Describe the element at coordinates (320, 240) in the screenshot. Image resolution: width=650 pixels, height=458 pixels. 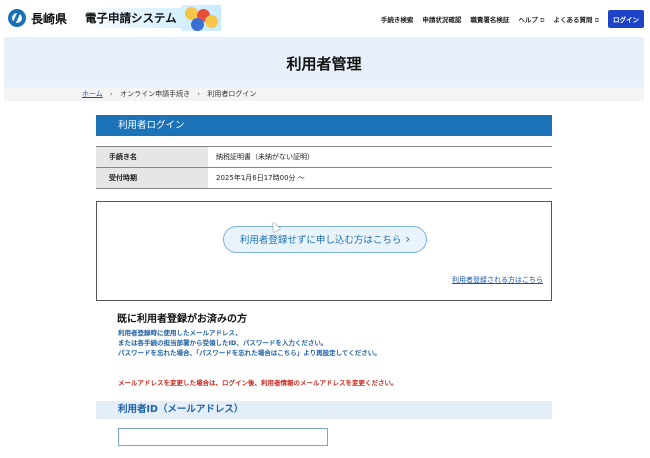
I see `apply-without-registration-label: 利用者登録せずに申し込む方はこちら` at that location.